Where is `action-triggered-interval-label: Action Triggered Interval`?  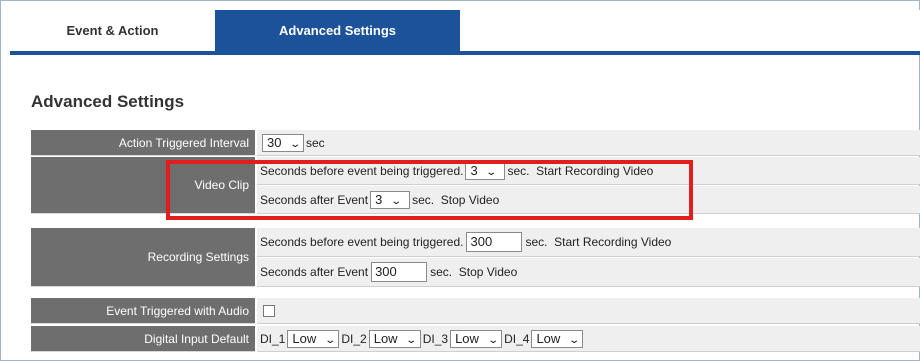
action-triggered-interval-label: Action Triggered Interval is located at coordinates (143, 143).